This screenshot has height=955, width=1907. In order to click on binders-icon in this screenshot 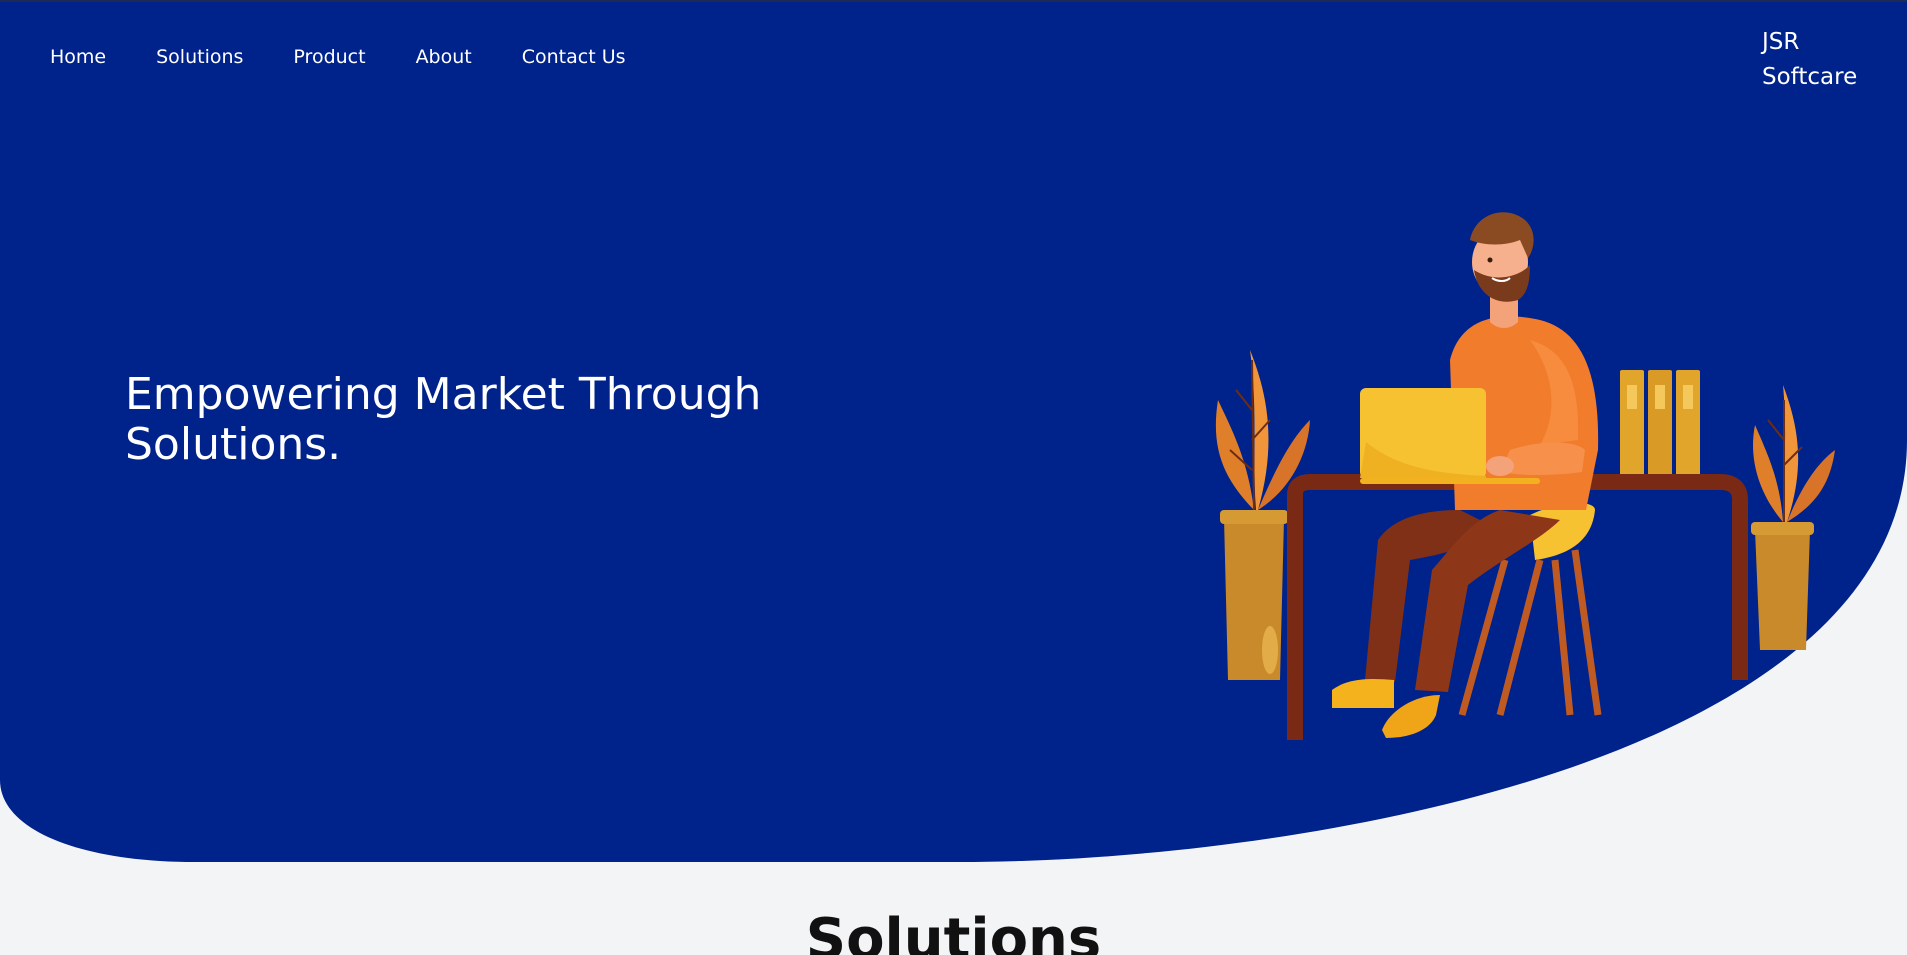, I will do `click(1660, 425)`.